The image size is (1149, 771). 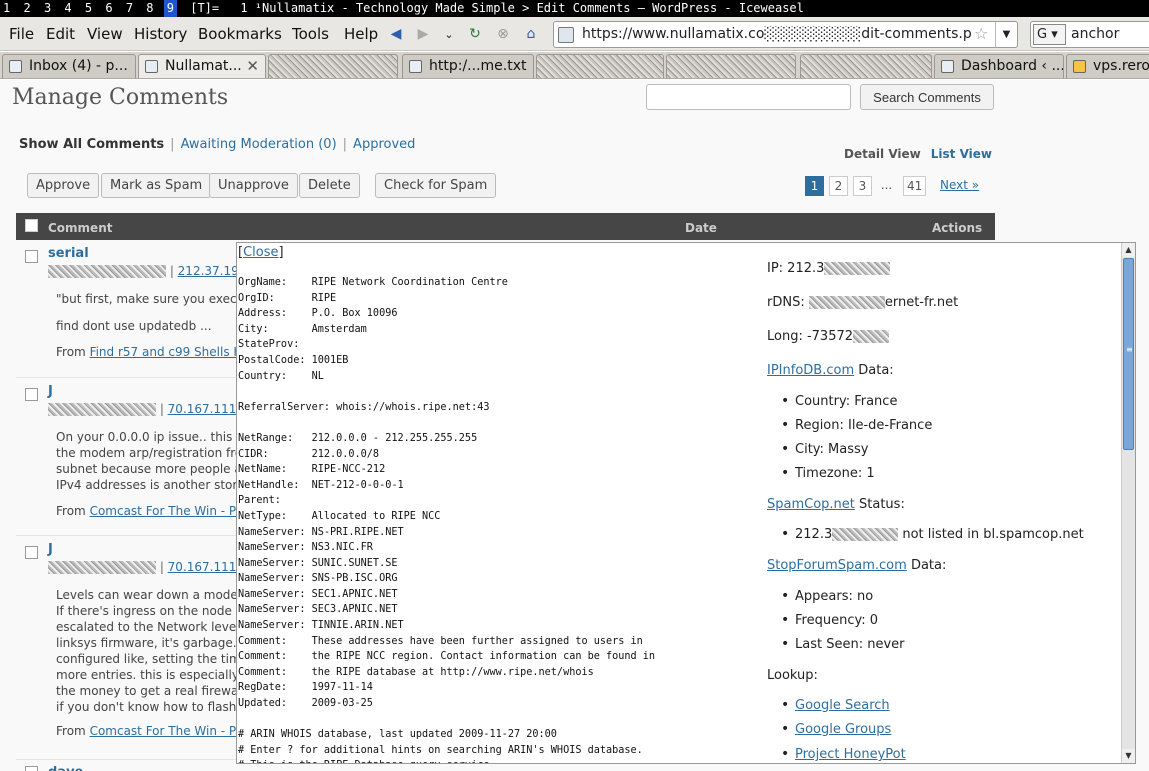 I want to click on spamcop-link: SpamCop.net, so click(x=811, y=504).